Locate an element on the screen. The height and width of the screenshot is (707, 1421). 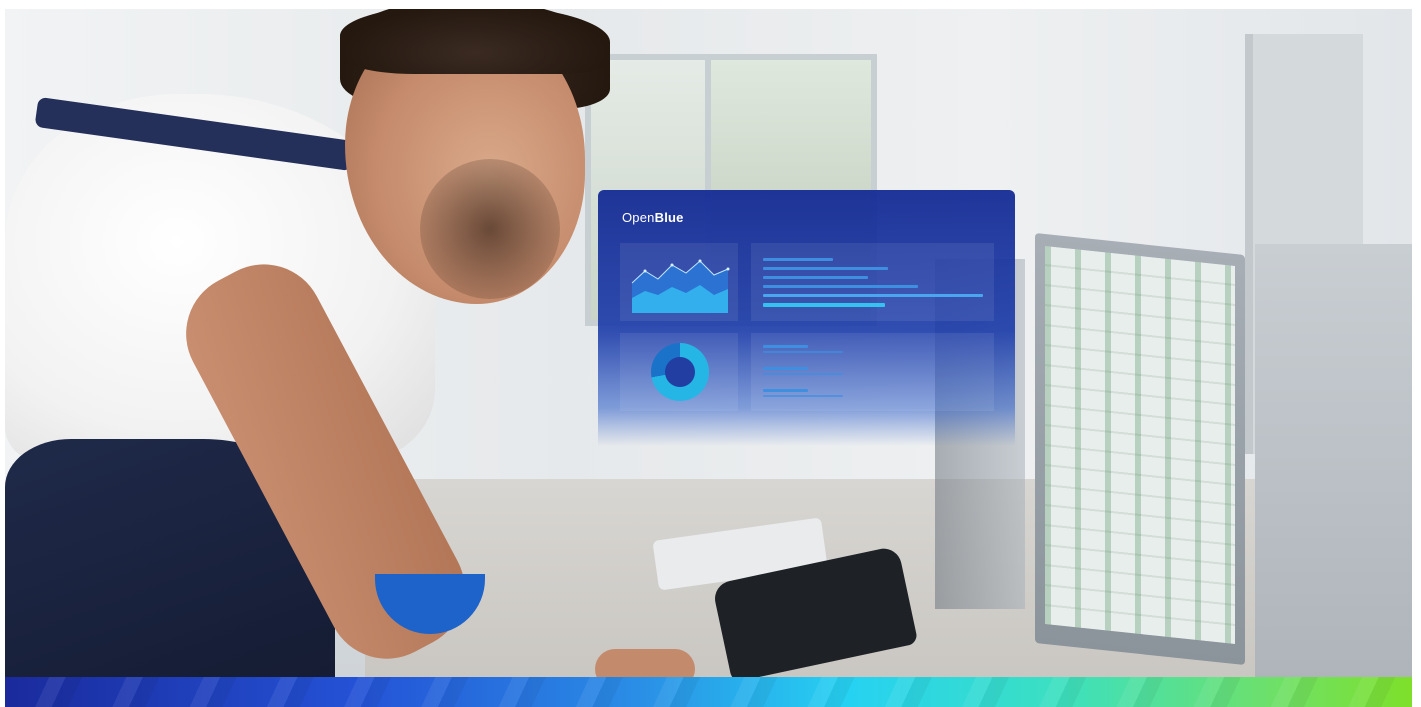
donut-chart-graphic is located at coordinates (680, 372).